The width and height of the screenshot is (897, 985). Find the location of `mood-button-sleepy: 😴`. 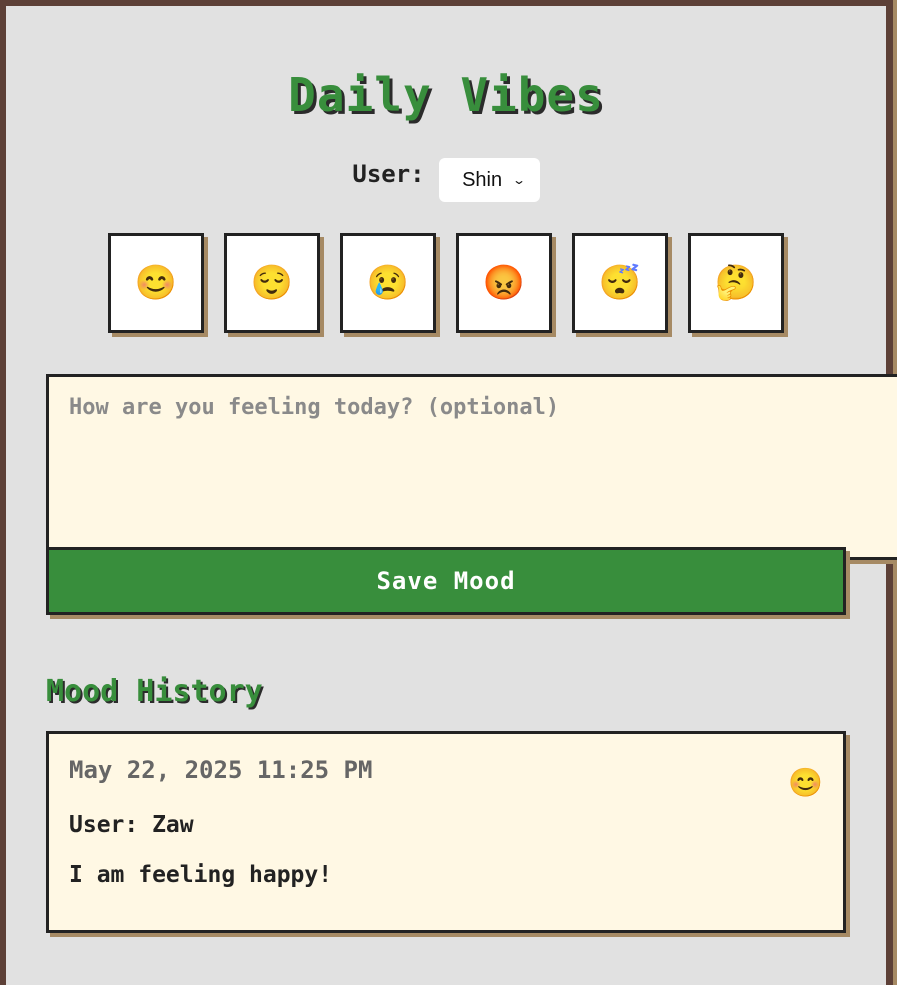

mood-button-sleepy: 😴 is located at coordinates (620, 283).